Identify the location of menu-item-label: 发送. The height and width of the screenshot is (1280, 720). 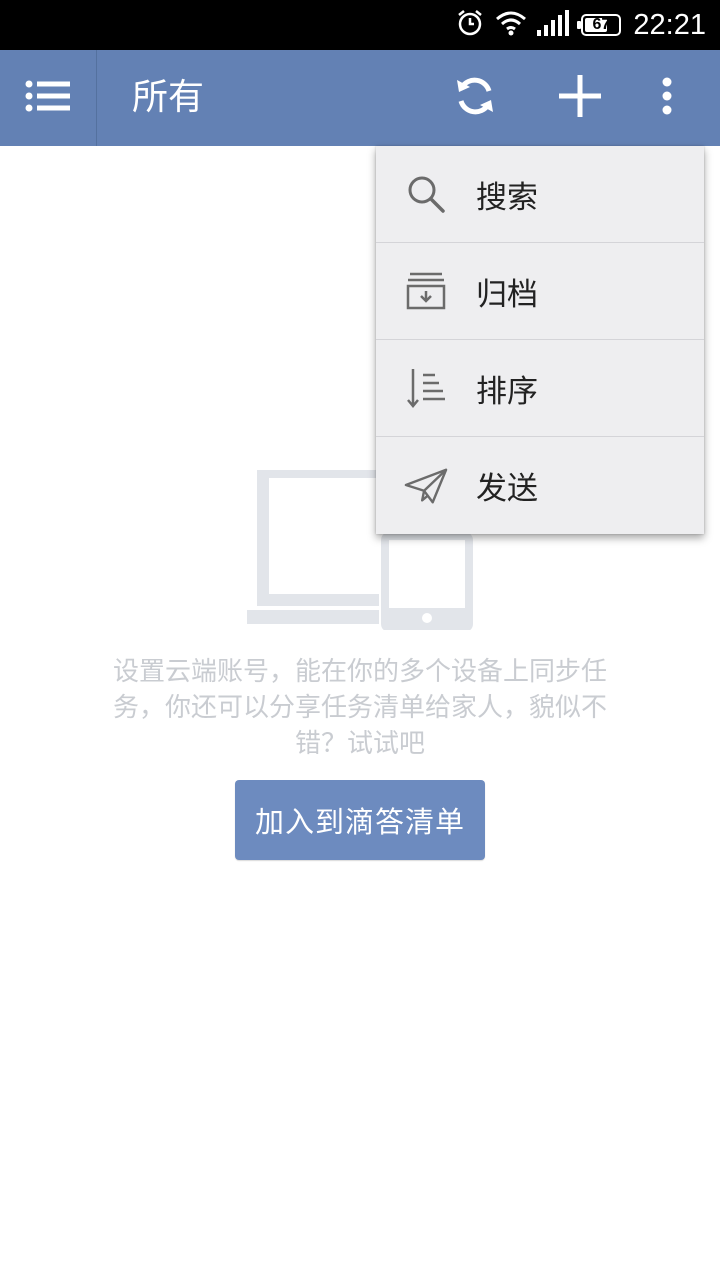
(507, 489).